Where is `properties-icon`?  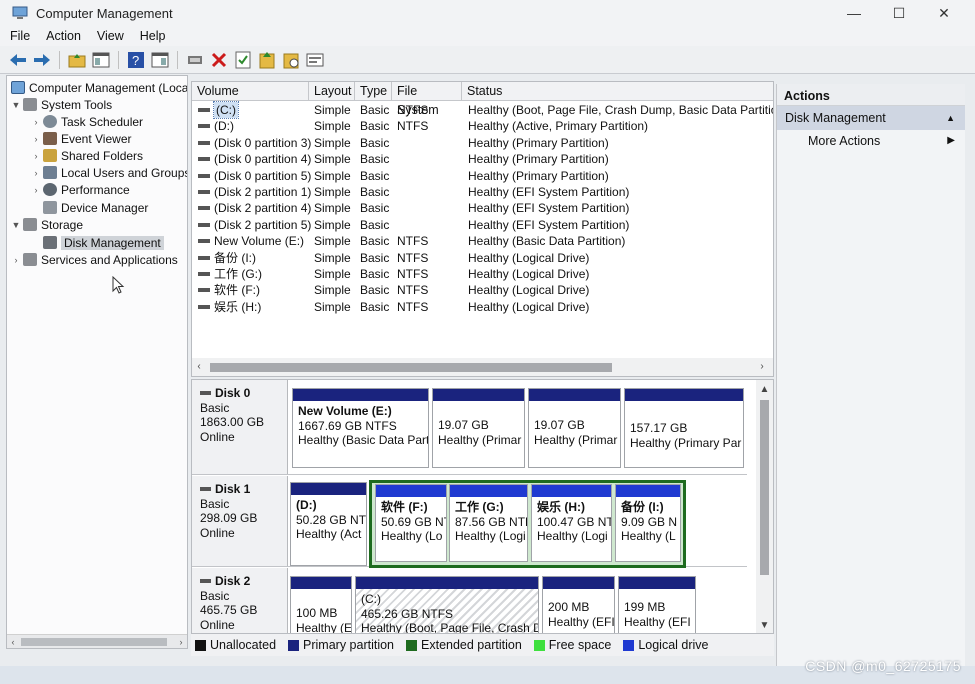
properties-icon is located at coordinates (243, 60).